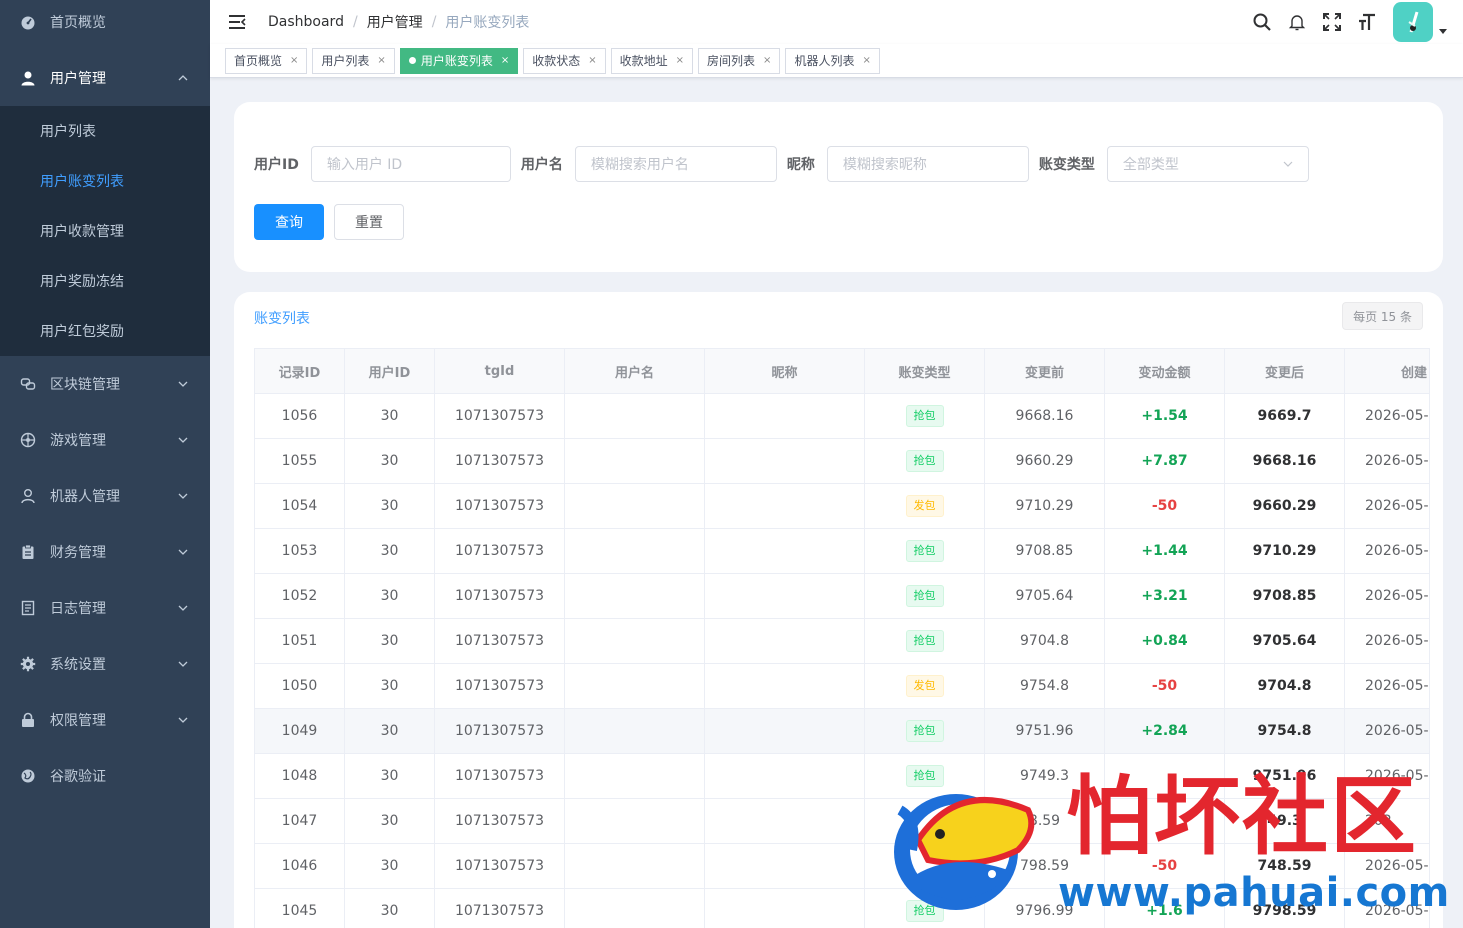  Describe the element at coordinates (282, 319) in the screenshot. I see `table-title: 账变列表` at that location.